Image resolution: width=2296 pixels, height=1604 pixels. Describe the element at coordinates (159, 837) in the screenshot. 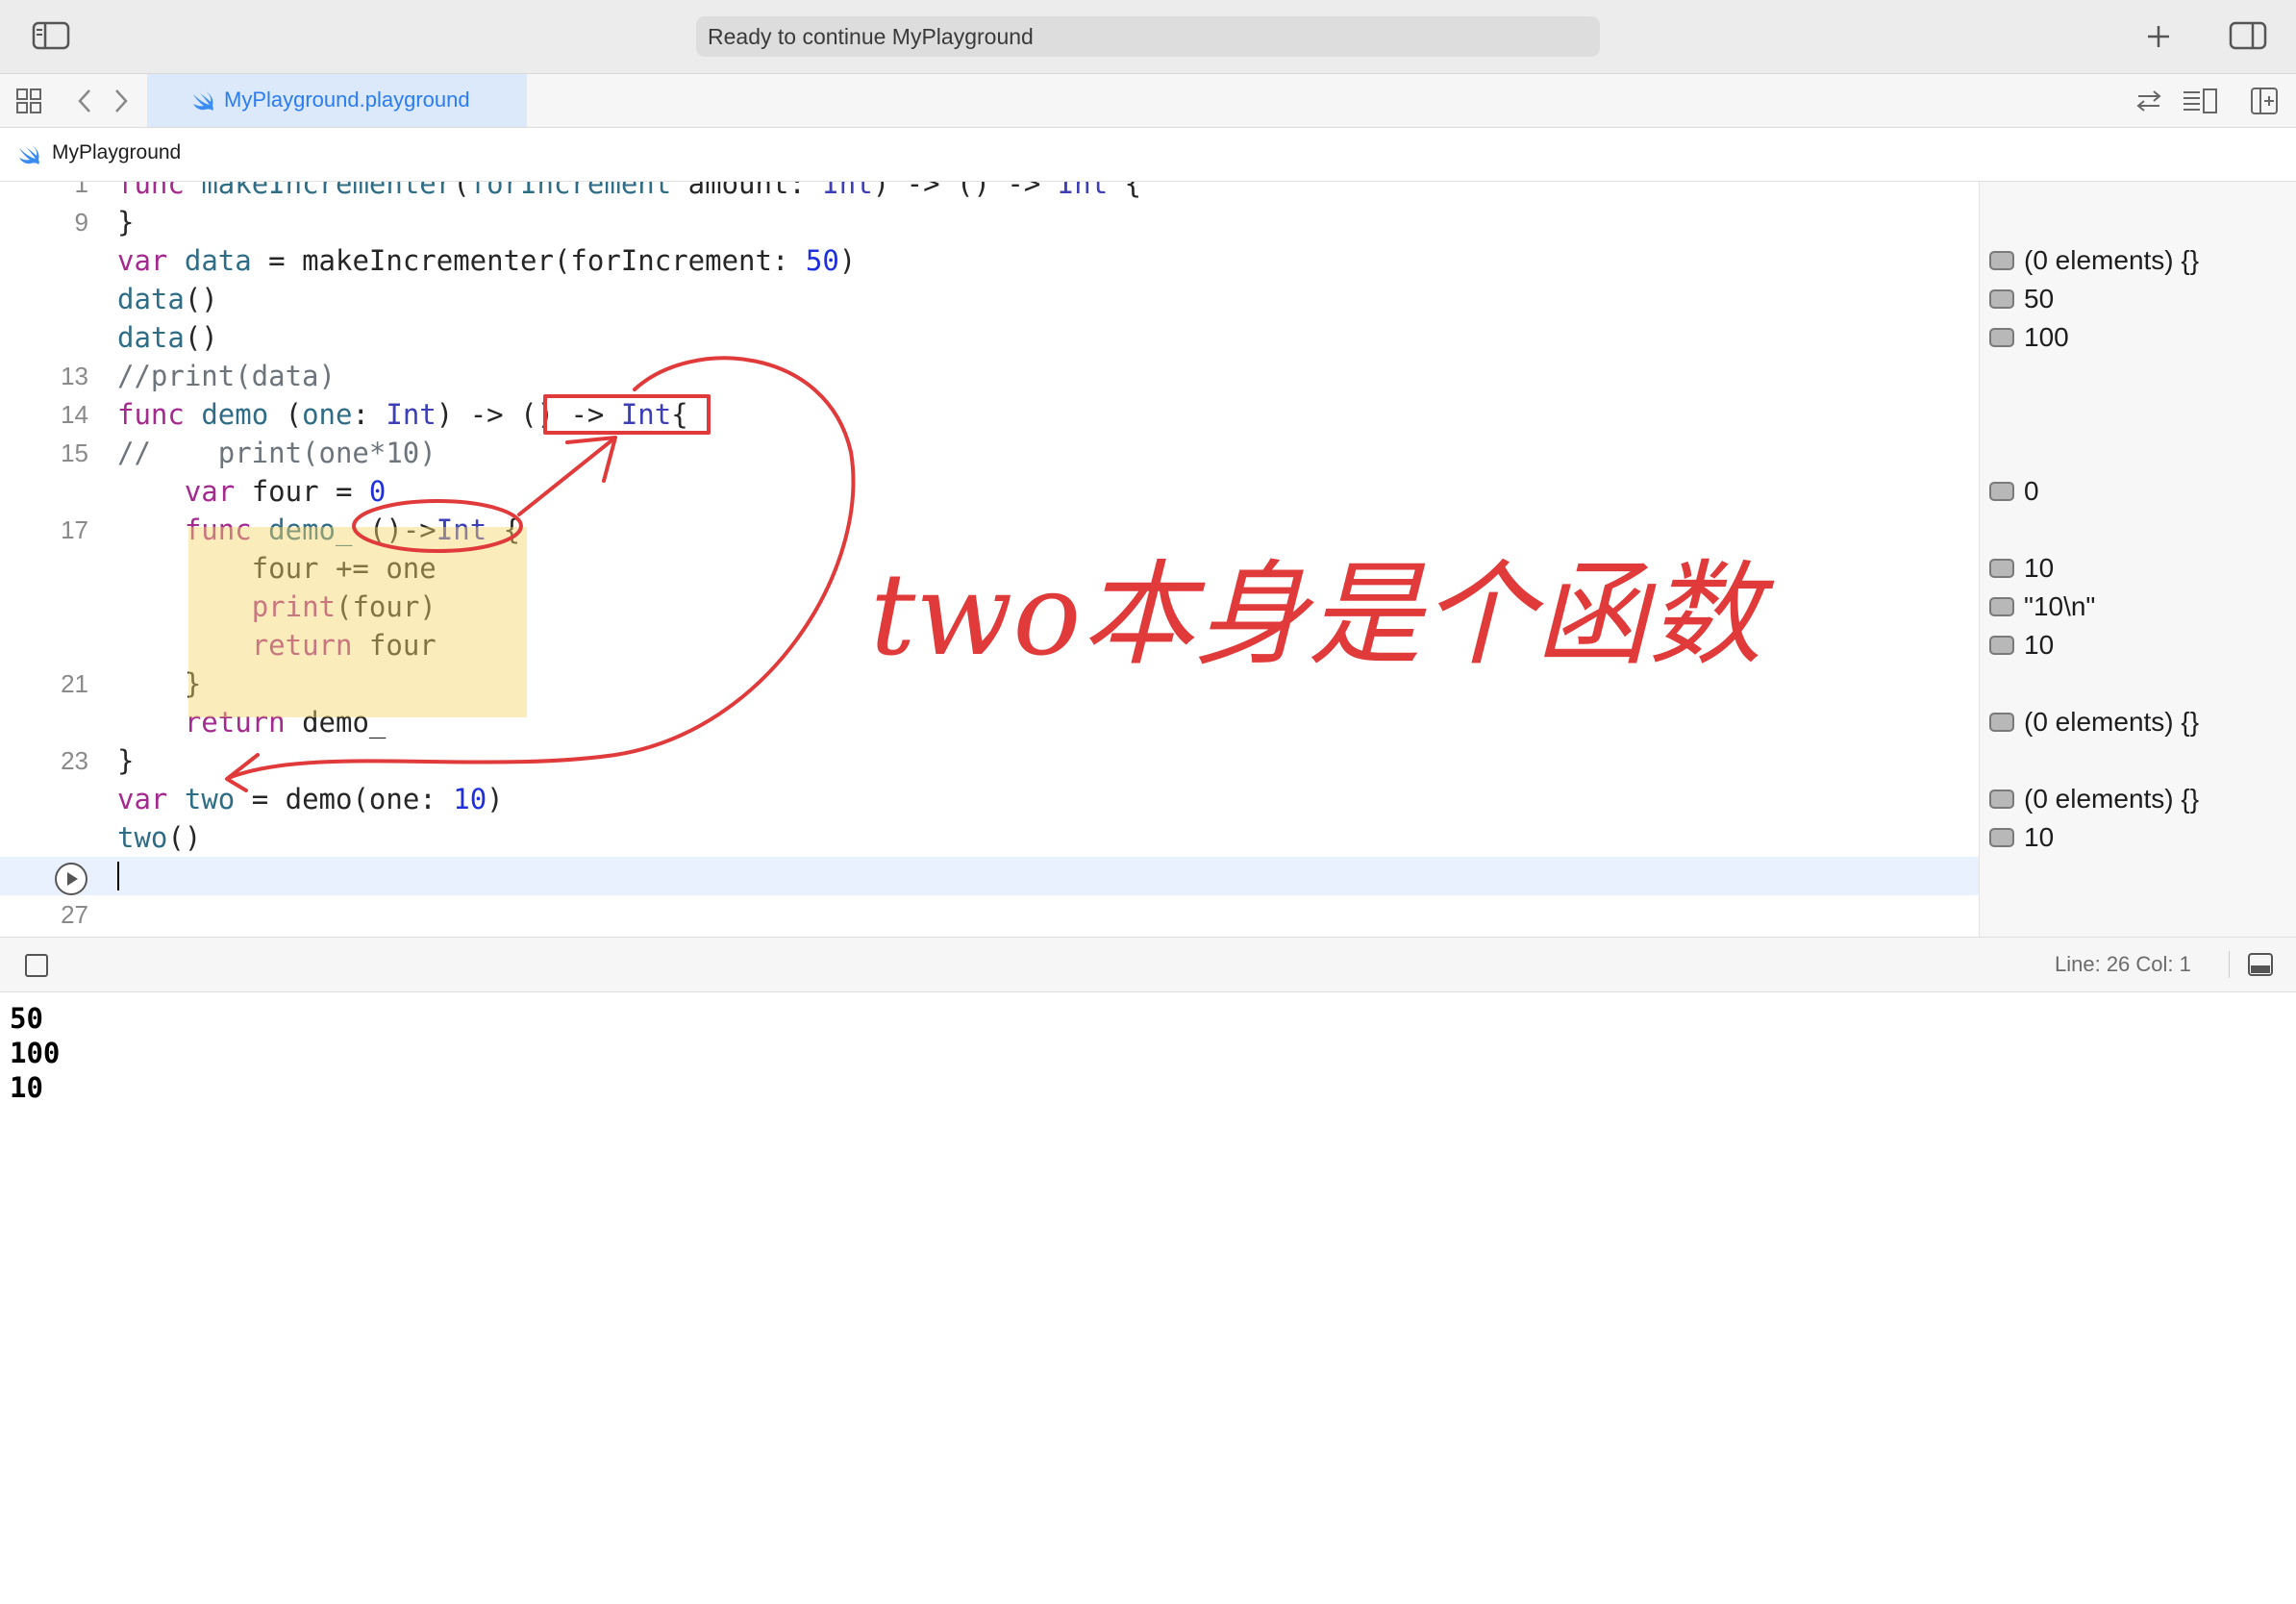

I see `code-line: two()` at that location.